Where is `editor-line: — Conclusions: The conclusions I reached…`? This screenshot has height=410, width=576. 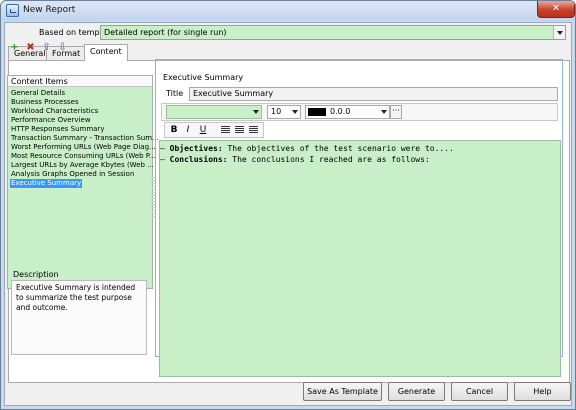 editor-line: — Conclusions: The conclusions I reached… is located at coordinates (295, 159).